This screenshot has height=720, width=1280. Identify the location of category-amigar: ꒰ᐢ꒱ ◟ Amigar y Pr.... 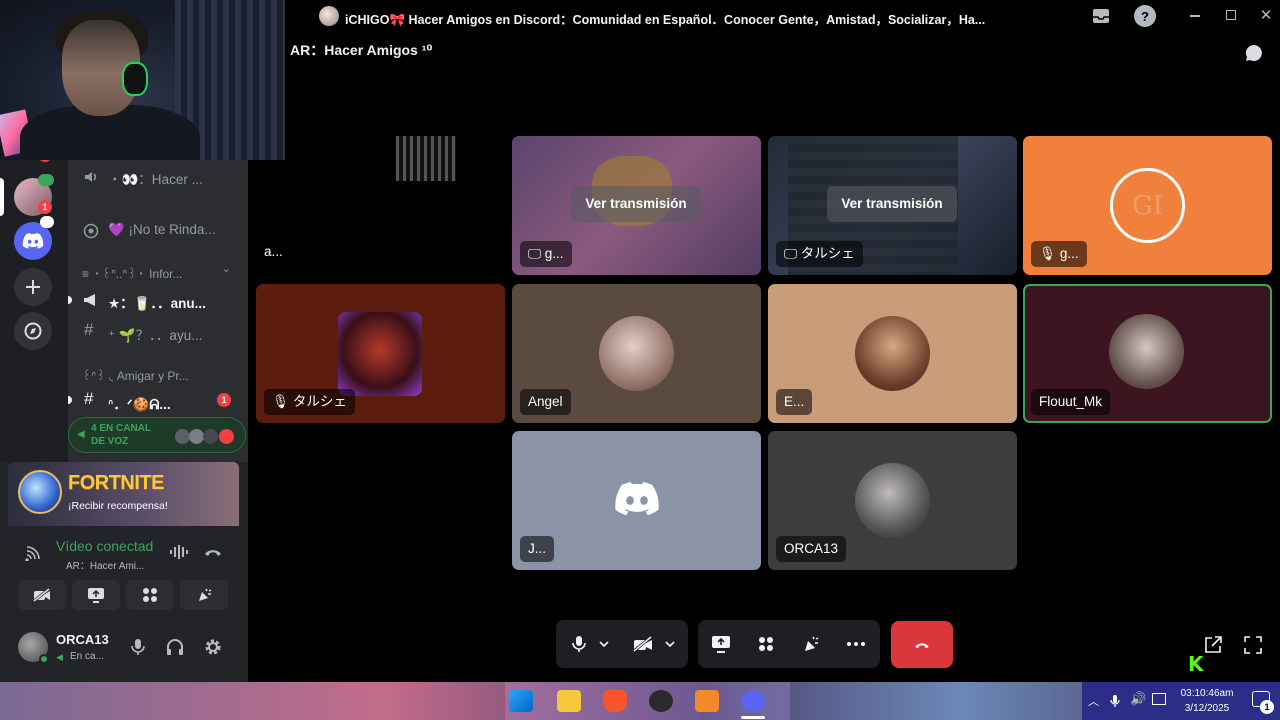
(135, 375).